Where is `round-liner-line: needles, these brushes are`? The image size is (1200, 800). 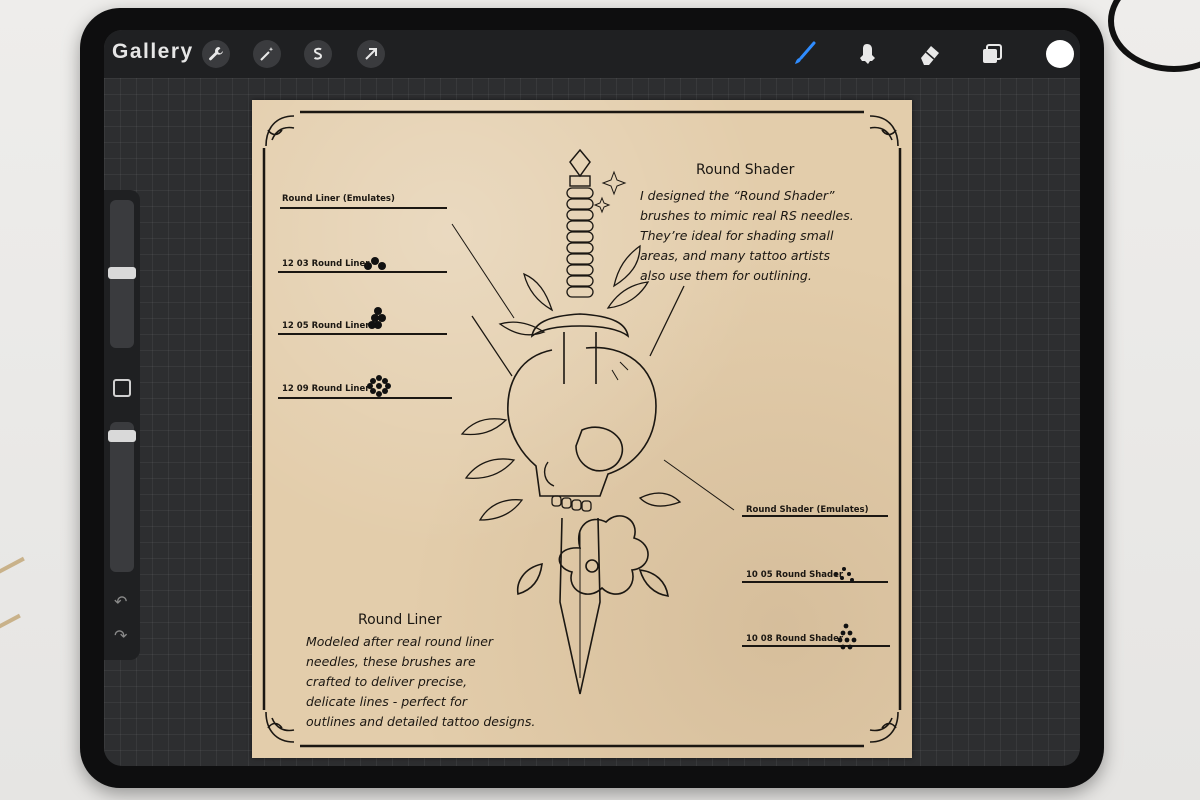 round-liner-line: needles, these brushes are is located at coordinates (391, 661).